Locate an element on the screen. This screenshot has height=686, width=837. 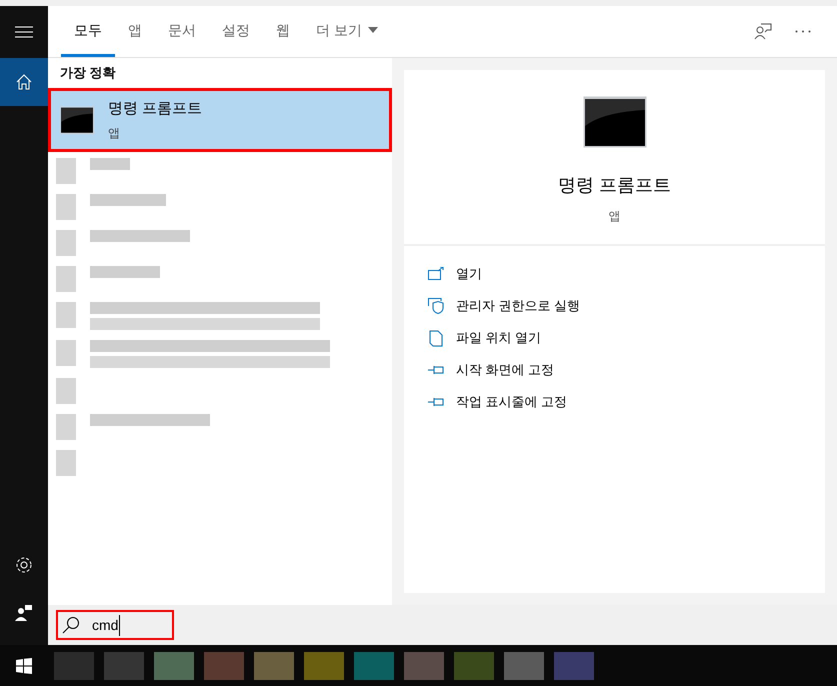
home-button is located at coordinates (24, 82).